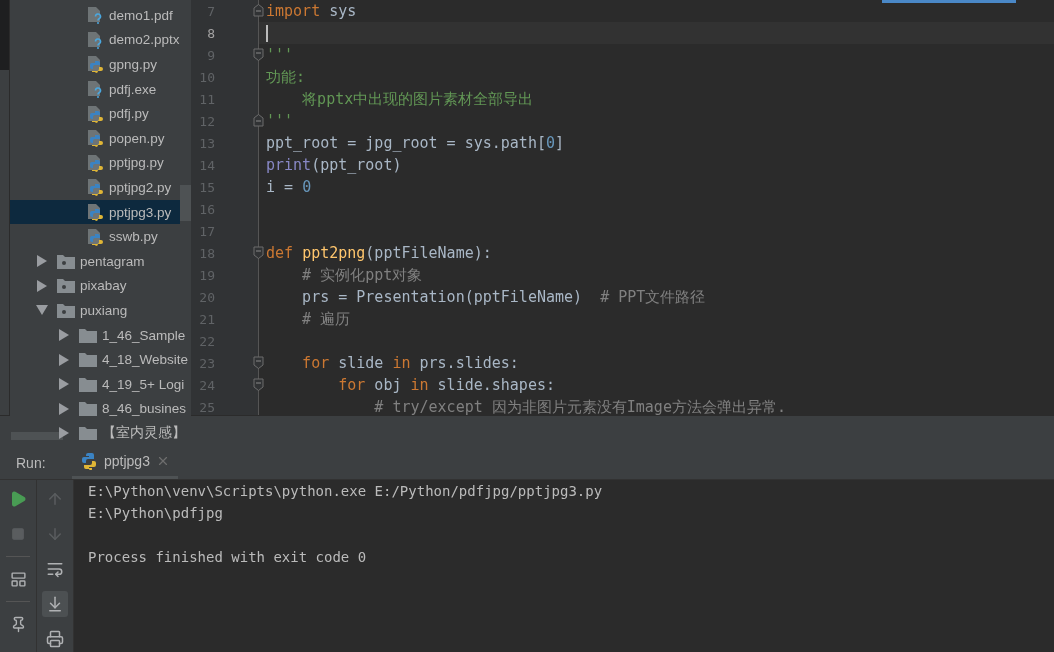 This screenshot has width=1054, height=652. Describe the element at coordinates (31, 462) in the screenshot. I see `panel-label: Run:` at that location.